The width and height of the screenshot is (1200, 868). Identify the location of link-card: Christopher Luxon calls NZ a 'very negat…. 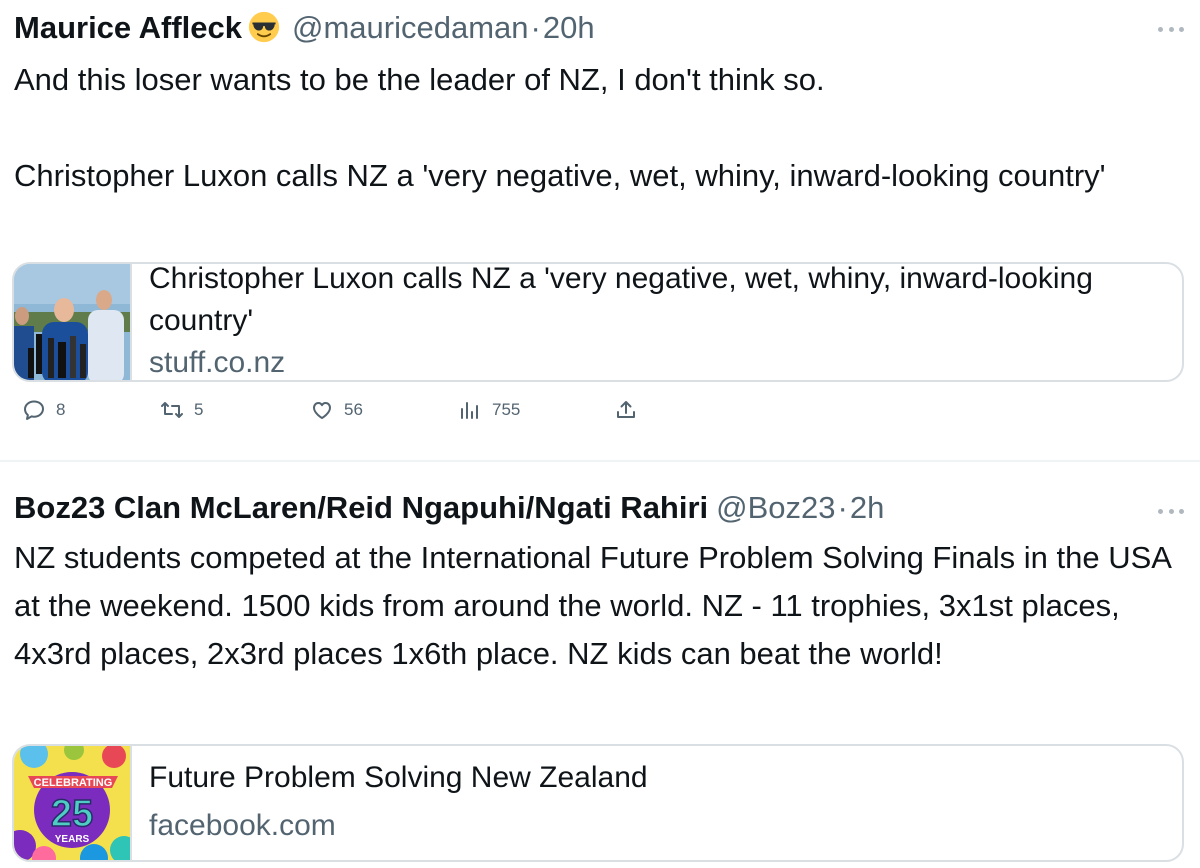
(598, 322).